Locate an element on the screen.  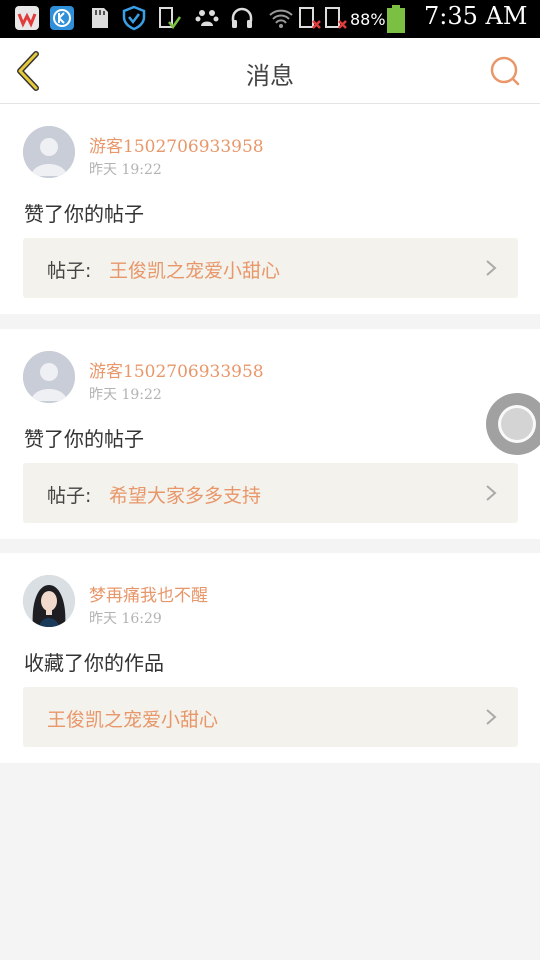
clock: 7:35 AM is located at coordinates (476, 16).